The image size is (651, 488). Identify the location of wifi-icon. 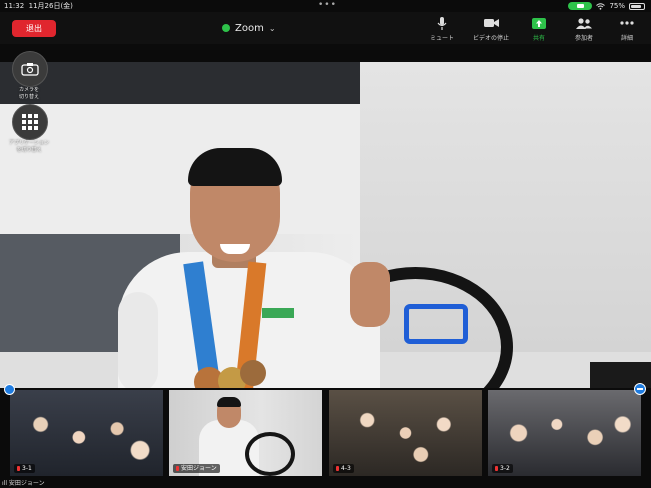
(601, 6).